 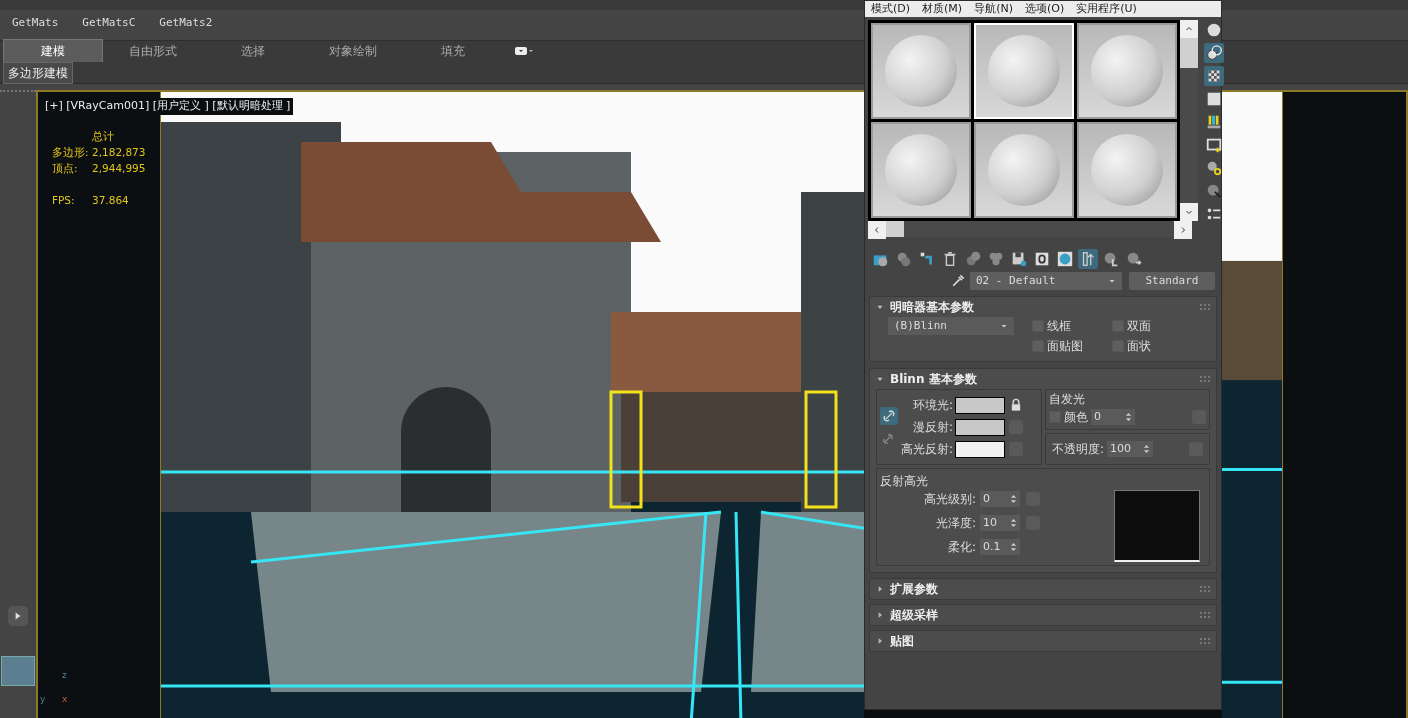 I want to click on menu-item: 材质(M), so click(x=942, y=9).